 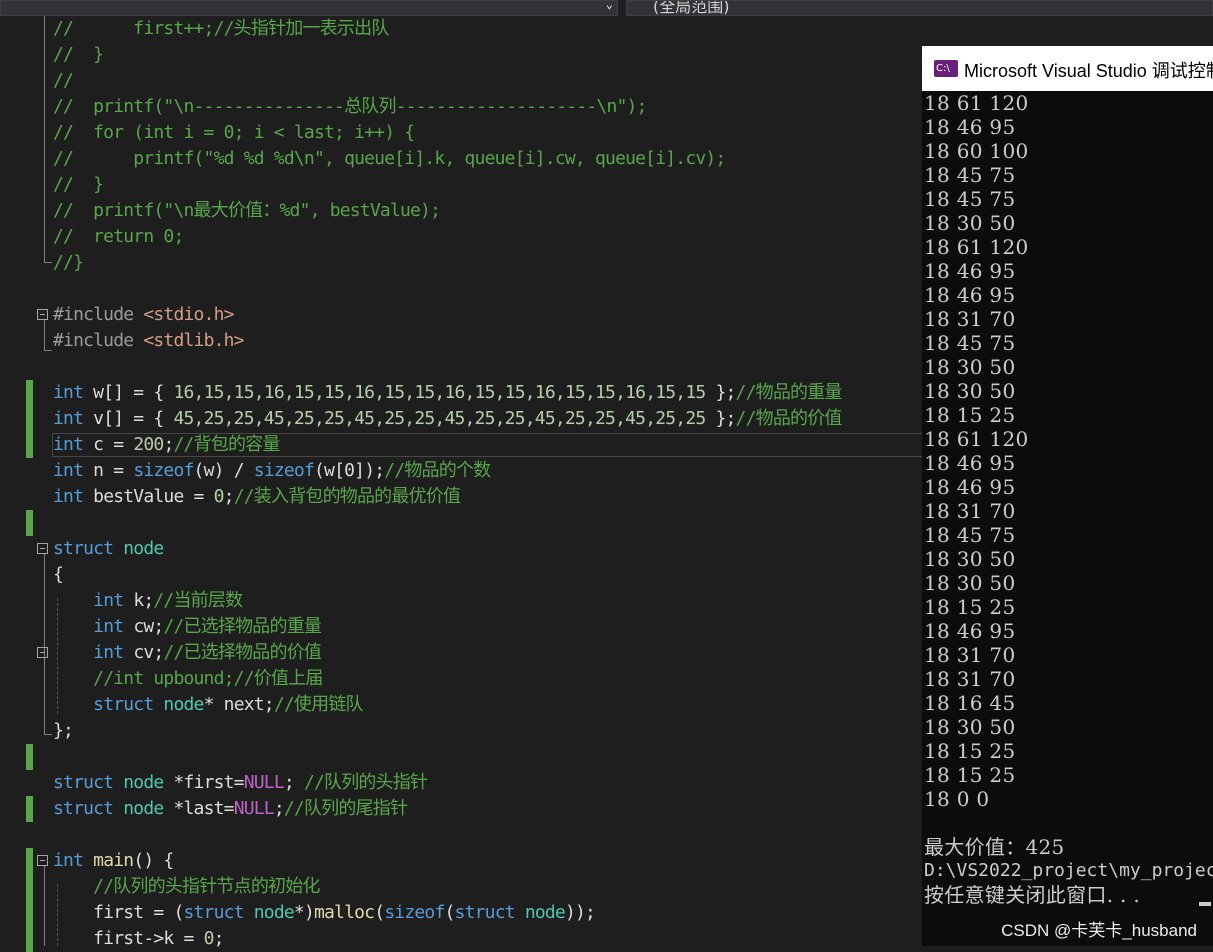 I want to click on code-token: bestValue =, so click(x=153, y=496).